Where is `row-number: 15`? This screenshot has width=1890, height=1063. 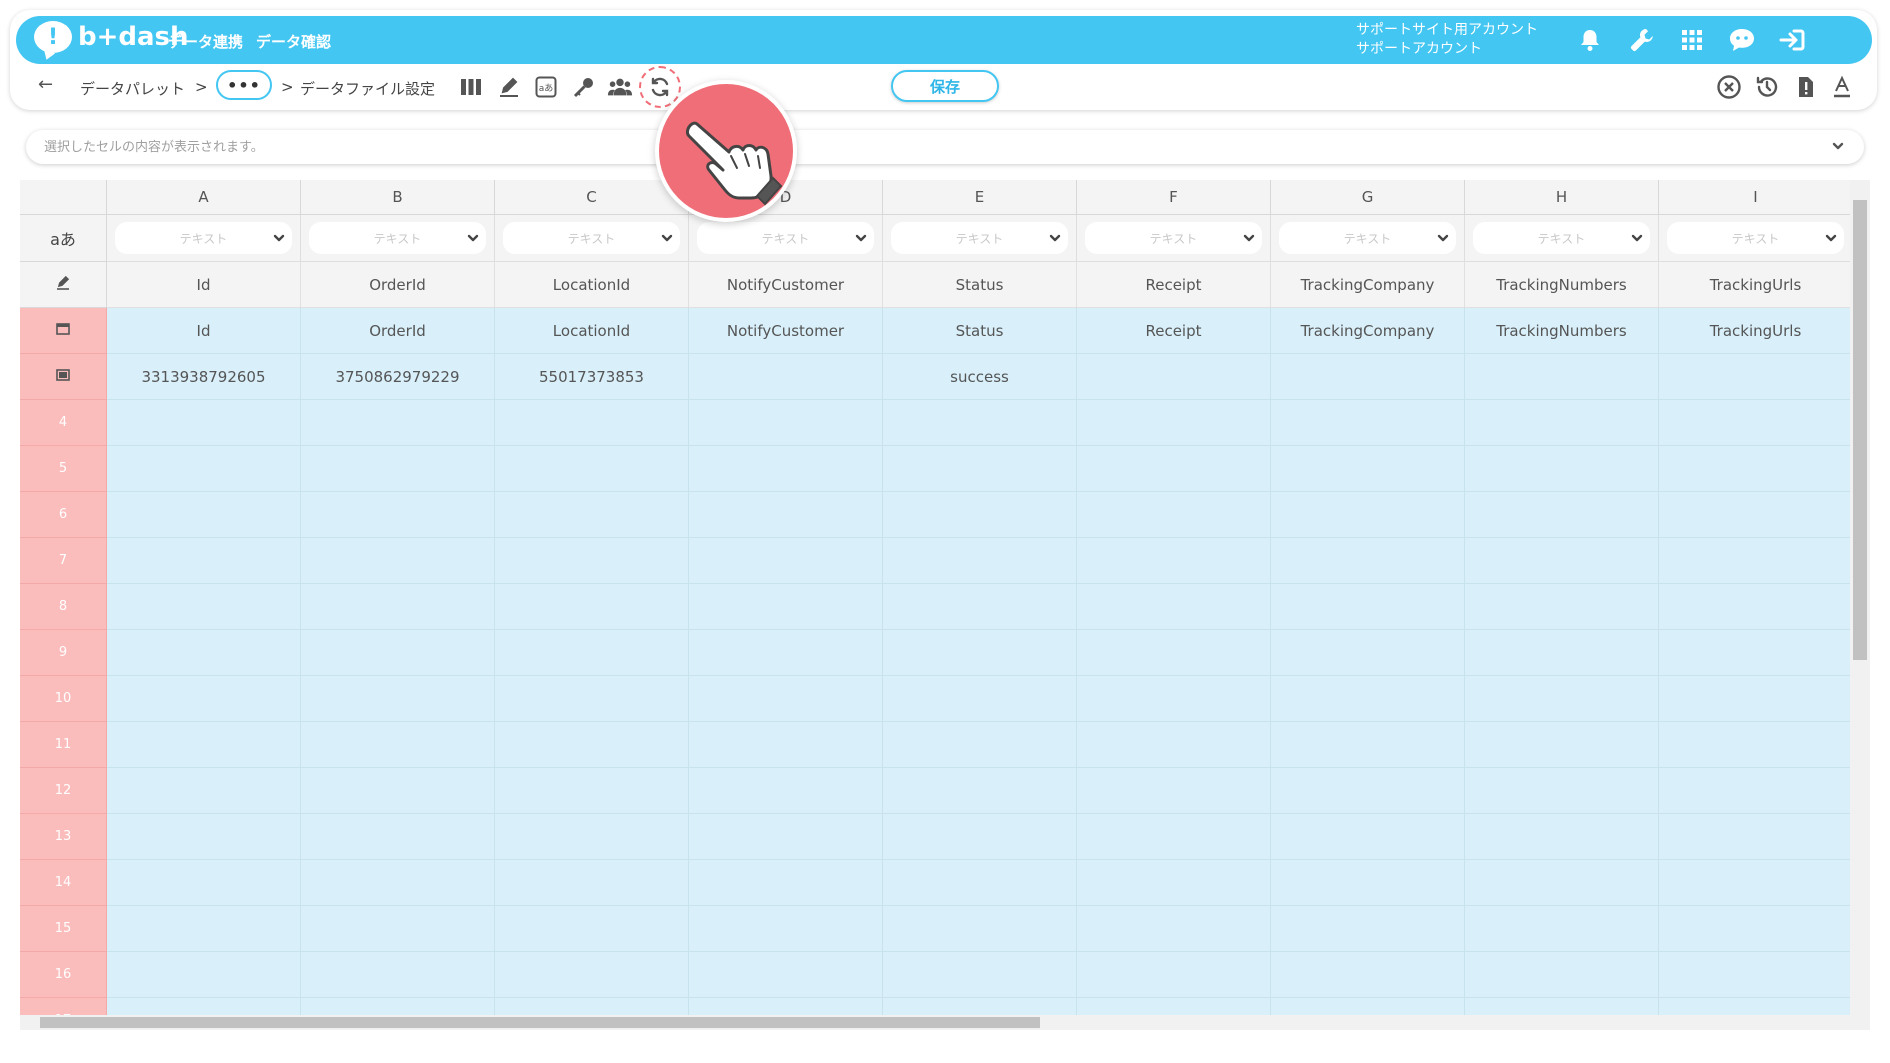
row-number: 15 is located at coordinates (63, 929).